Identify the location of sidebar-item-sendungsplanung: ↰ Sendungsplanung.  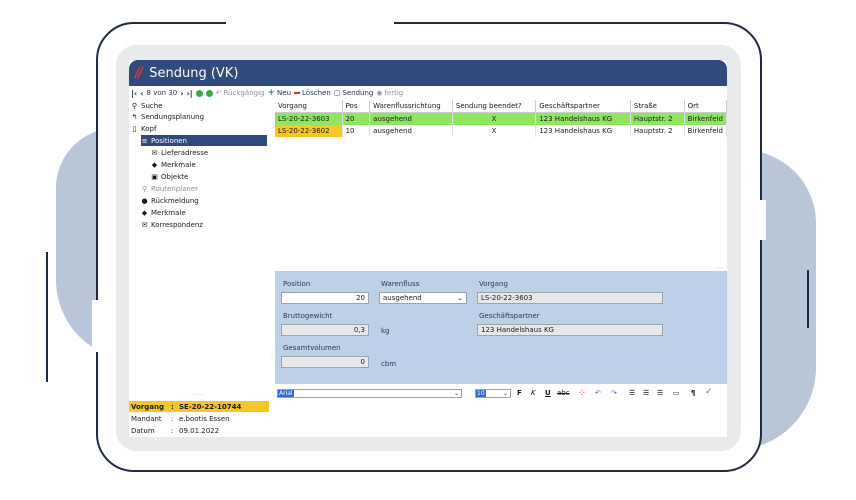
(199, 116).